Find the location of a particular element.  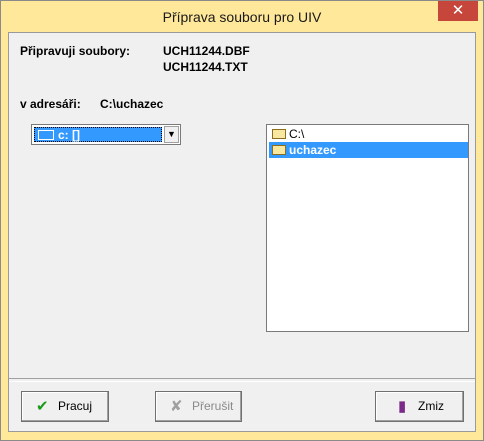

title-bar: Příprava souboru pro UIV ✕ is located at coordinates (242, 16).